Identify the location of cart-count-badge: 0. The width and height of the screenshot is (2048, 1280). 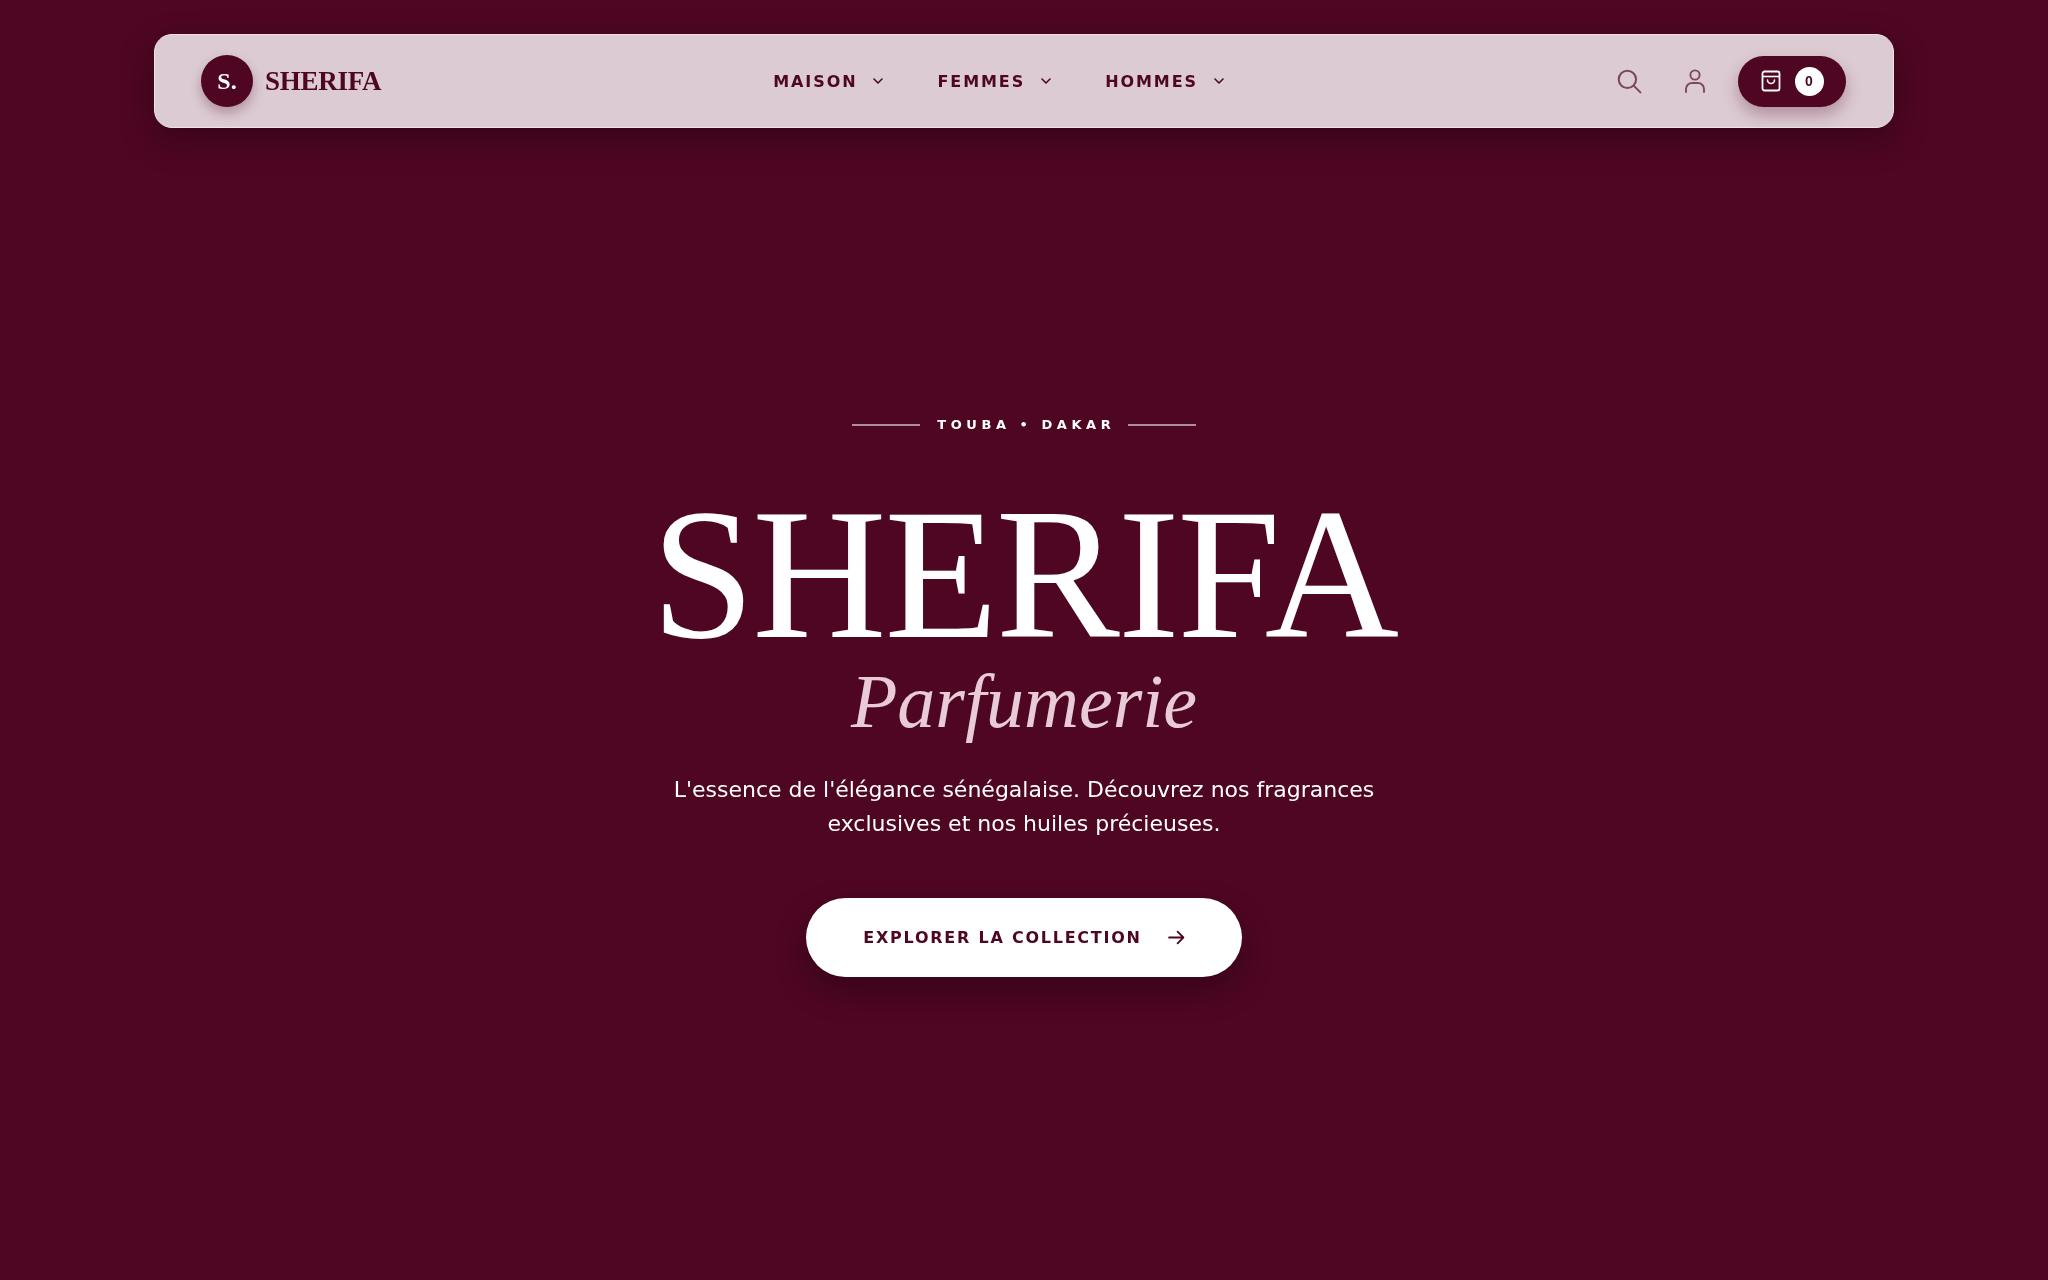
(1809, 81).